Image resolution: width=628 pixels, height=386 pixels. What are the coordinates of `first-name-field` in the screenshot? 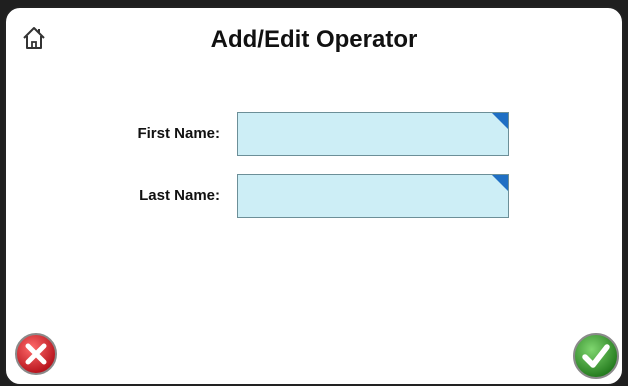 It's located at (373, 134).